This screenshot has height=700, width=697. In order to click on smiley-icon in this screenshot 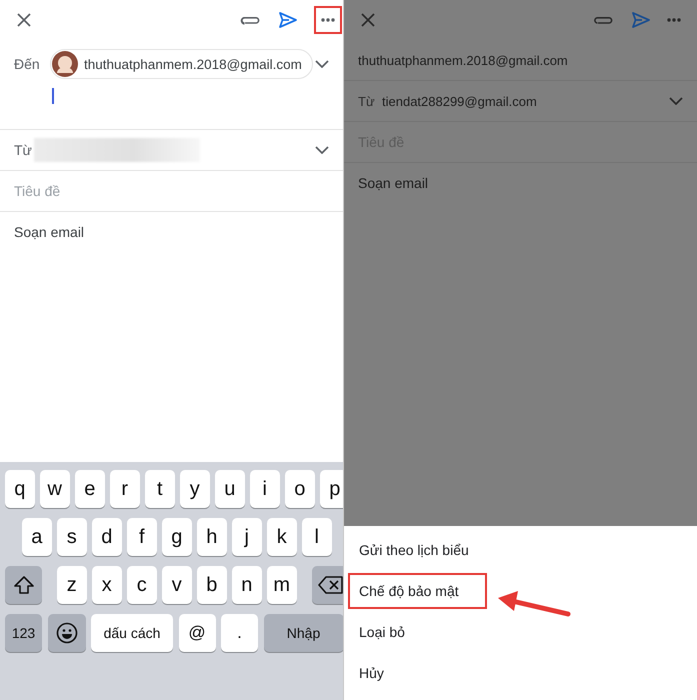, I will do `click(67, 633)`.